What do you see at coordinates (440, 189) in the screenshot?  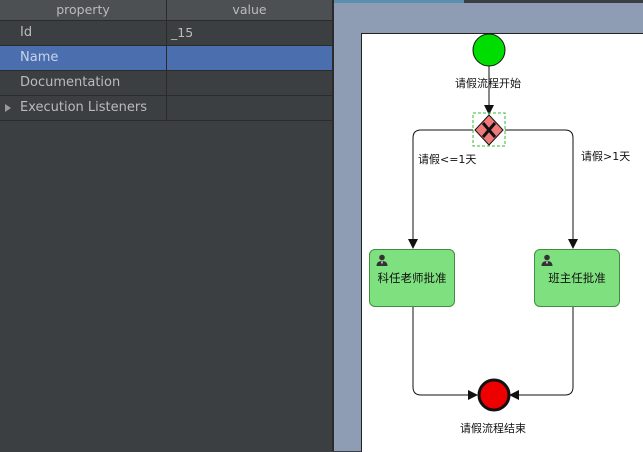 I see `flow-gateway-to-left-task` at bounding box center [440, 189].